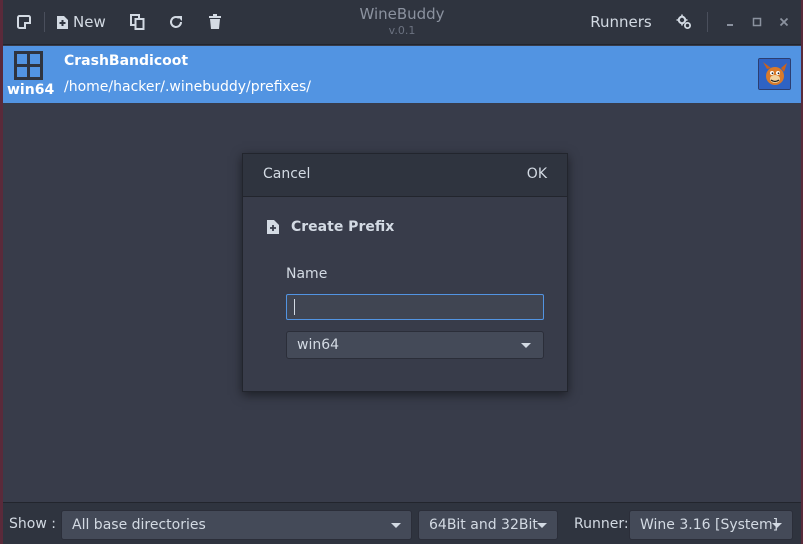  What do you see at coordinates (601, 524) in the screenshot?
I see `runner-label: Runner:` at bounding box center [601, 524].